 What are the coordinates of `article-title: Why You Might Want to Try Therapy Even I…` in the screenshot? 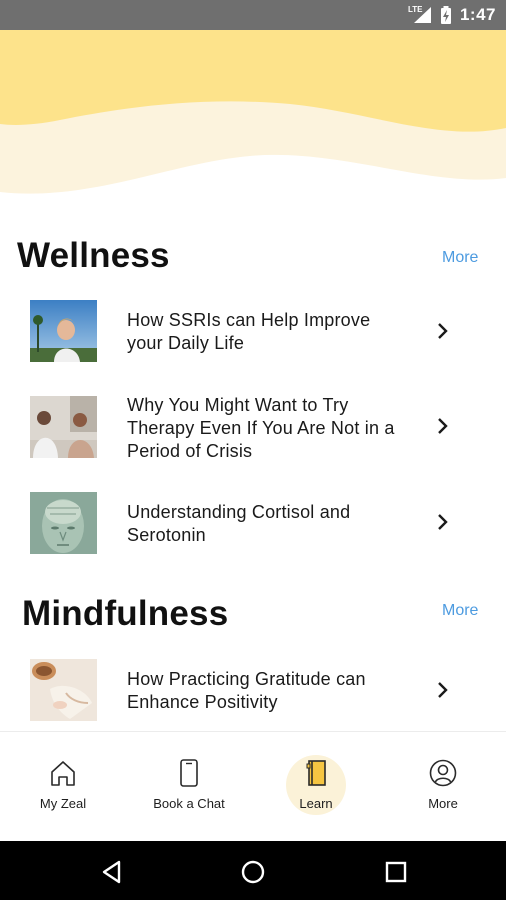 It's located at (261, 428).